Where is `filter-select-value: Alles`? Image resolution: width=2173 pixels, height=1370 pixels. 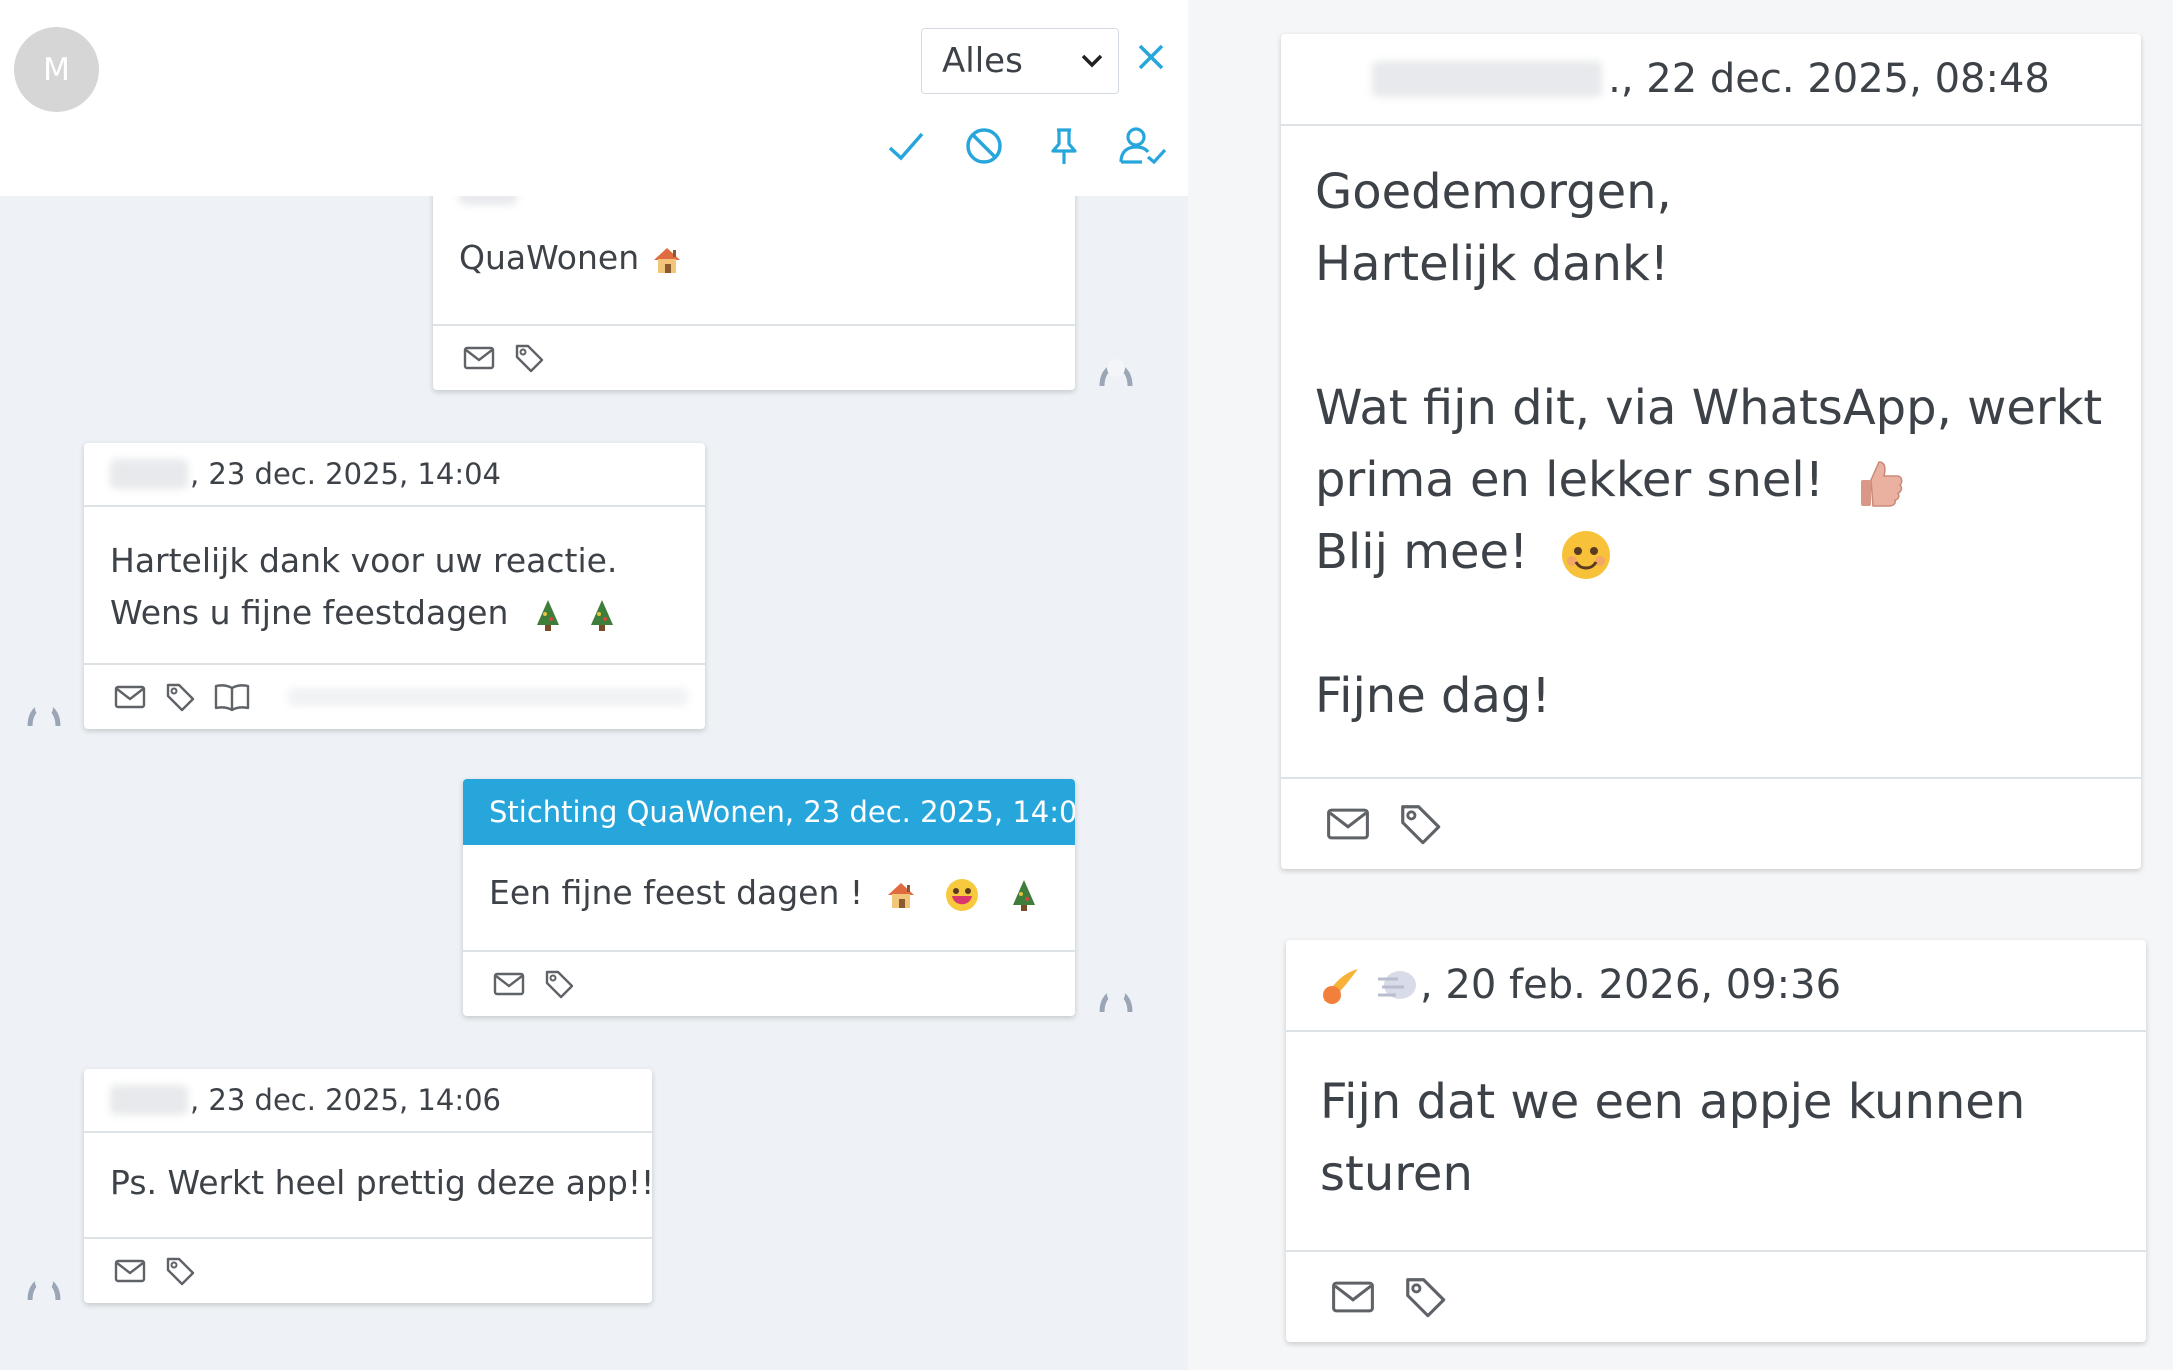 filter-select-value: Alles is located at coordinates (982, 61).